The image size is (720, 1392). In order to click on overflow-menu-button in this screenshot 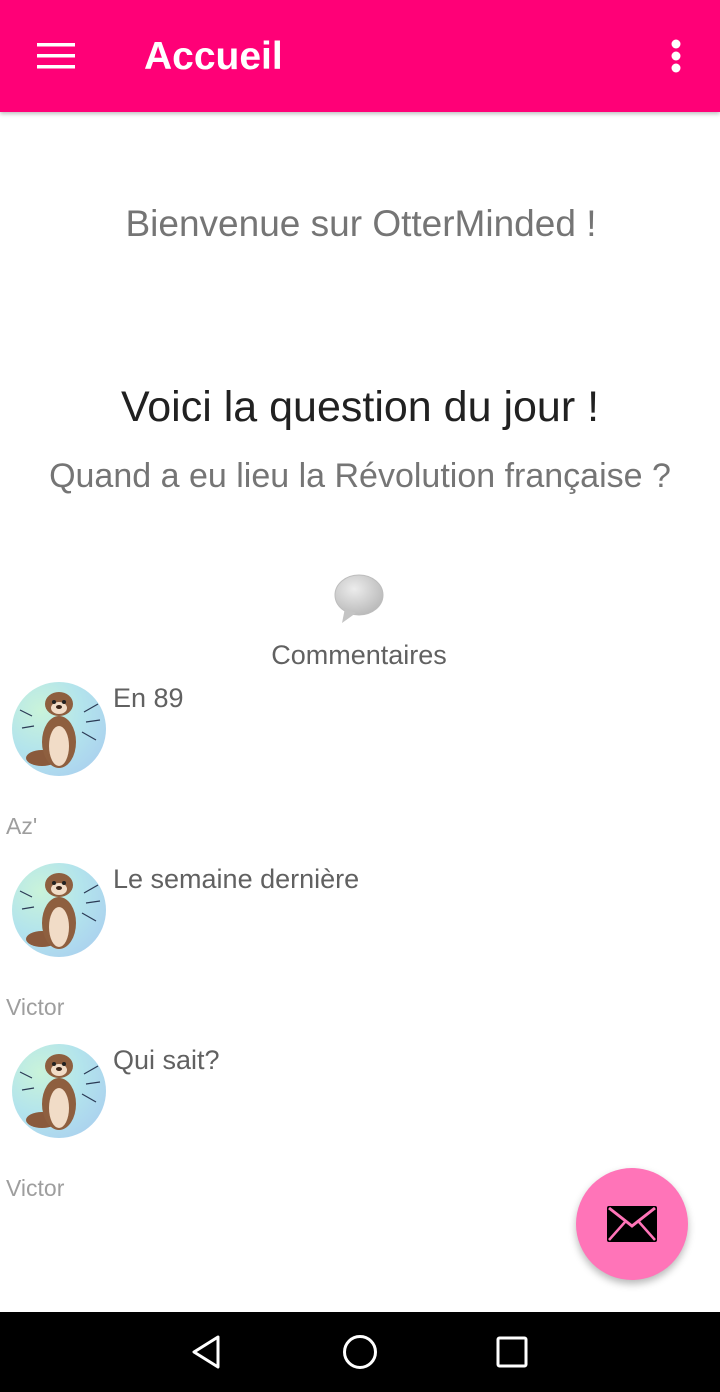, I will do `click(676, 56)`.